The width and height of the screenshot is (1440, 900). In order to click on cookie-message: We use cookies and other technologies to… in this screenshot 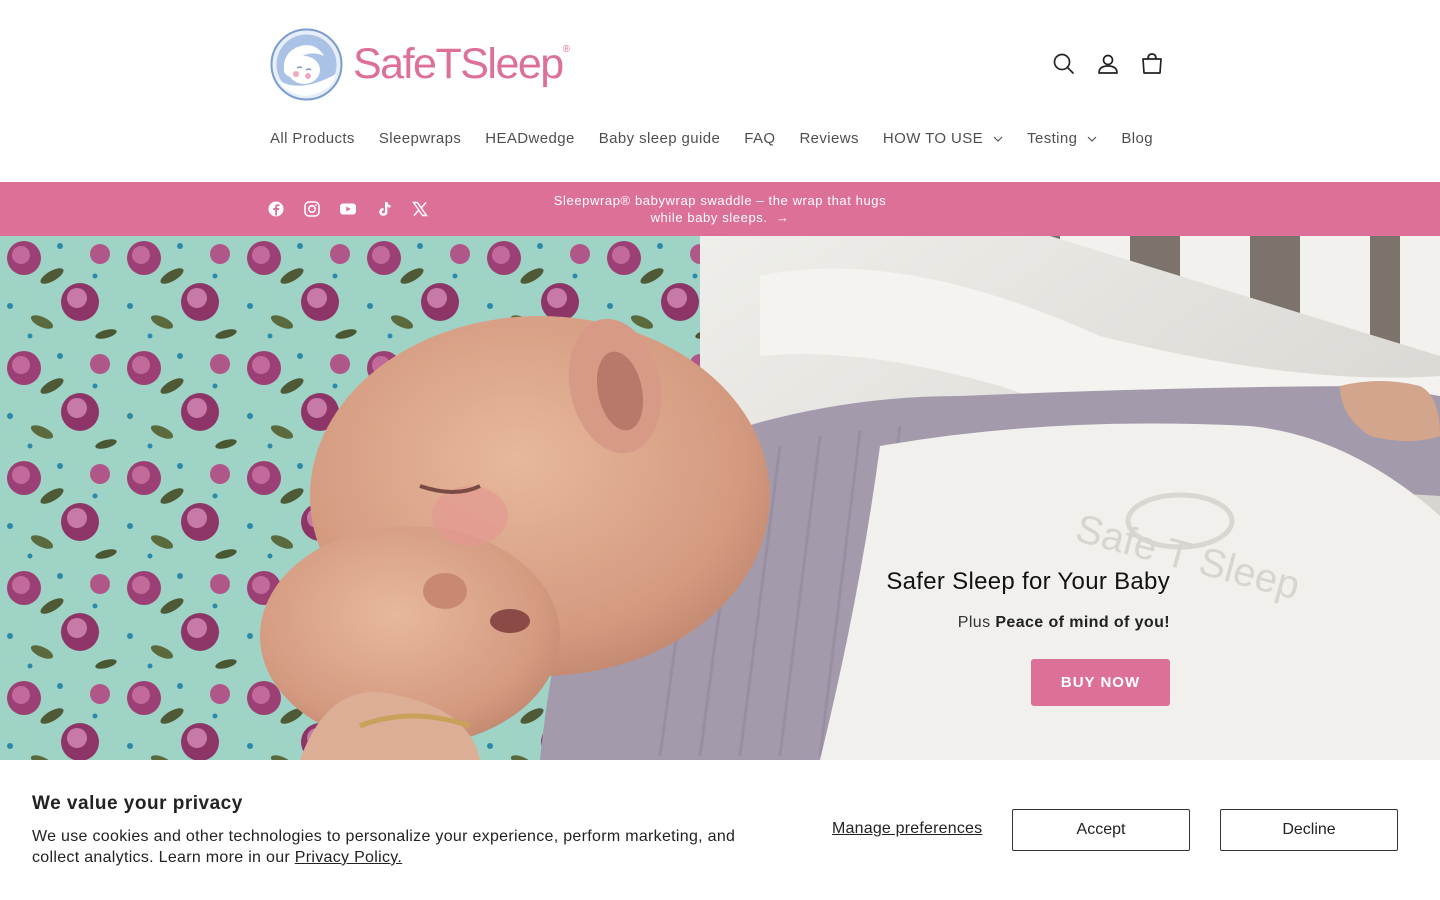, I will do `click(384, 847)`.